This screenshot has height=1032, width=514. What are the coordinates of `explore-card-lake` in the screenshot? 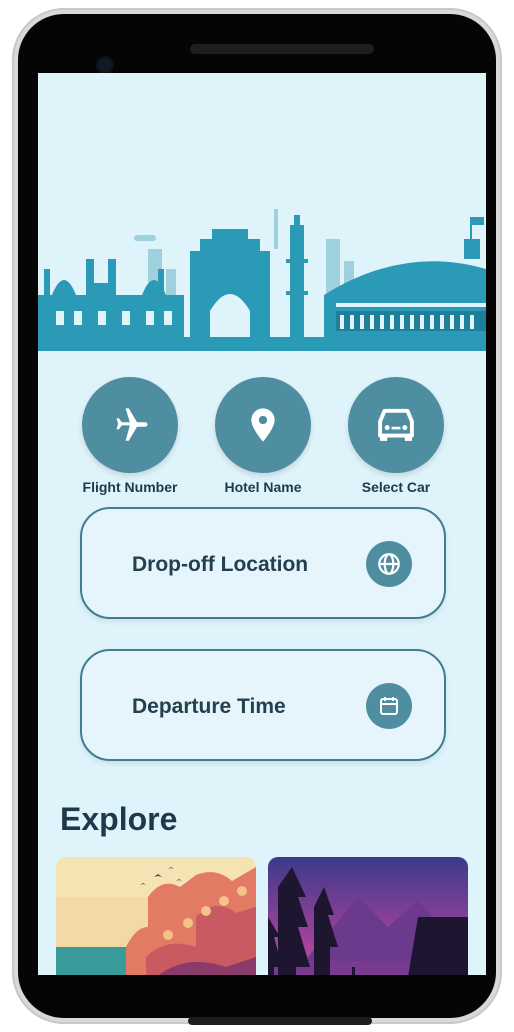 It's located at (368, 916).